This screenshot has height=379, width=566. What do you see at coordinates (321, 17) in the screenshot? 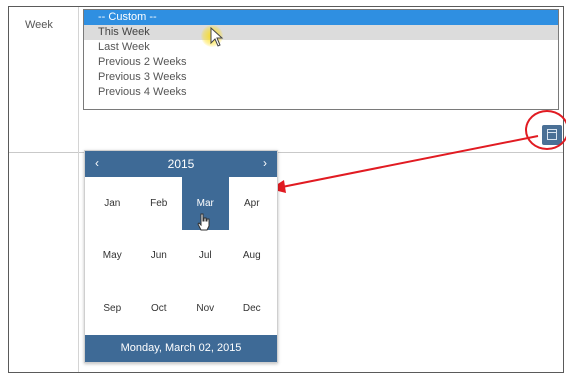
I see `week-option: -- Custom --` at bounding box center [321, 17].